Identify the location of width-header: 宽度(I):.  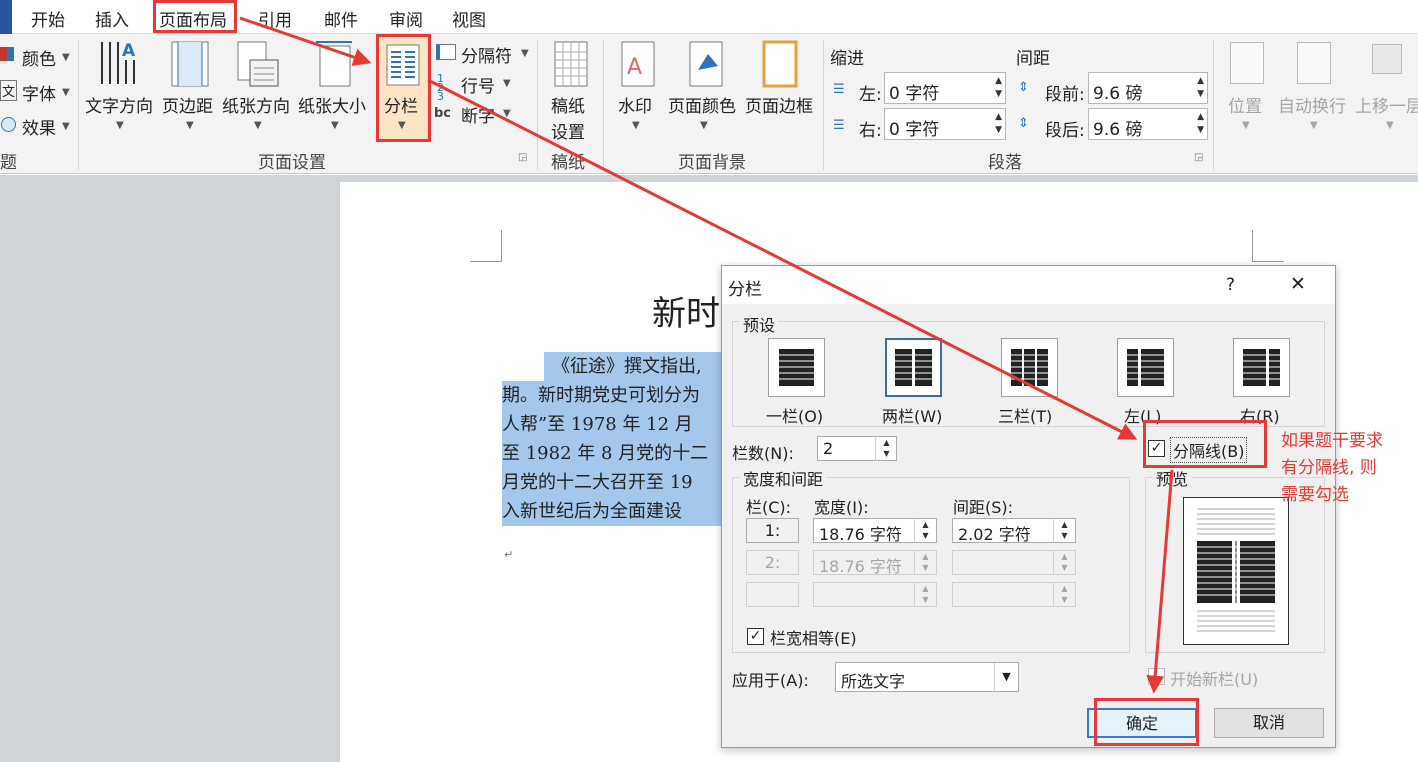
(841, 507).